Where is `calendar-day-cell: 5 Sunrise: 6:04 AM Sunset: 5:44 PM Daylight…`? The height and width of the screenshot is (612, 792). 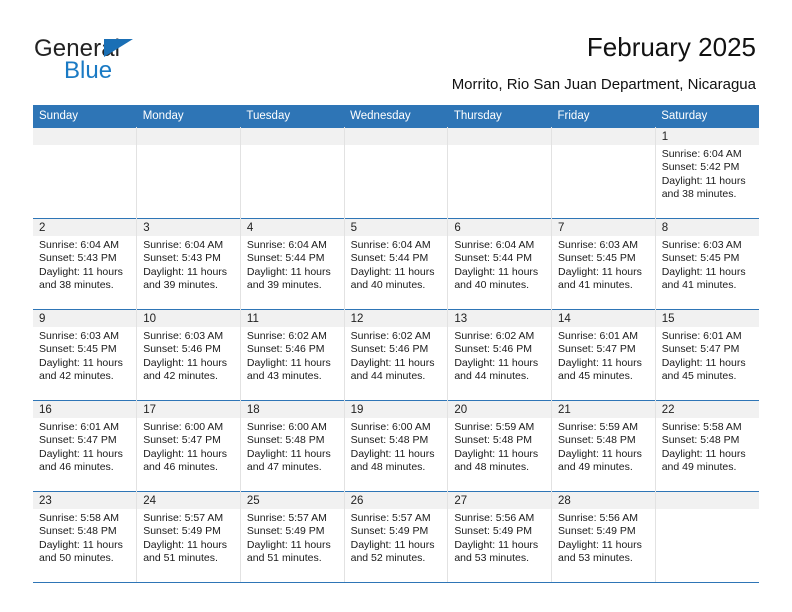
calendar-day-cell: 5 Sunrise: 6:04 AM Sunset: 5:44 PM Daylight… is located at coordinates (396, 264).